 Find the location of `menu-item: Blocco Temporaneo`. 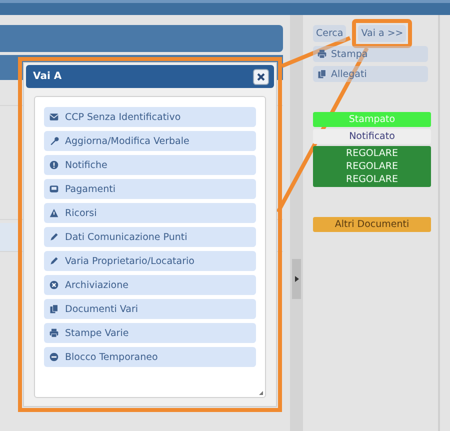

menu-item: Blocco Temporaneo is located at coordinates (150, 357).